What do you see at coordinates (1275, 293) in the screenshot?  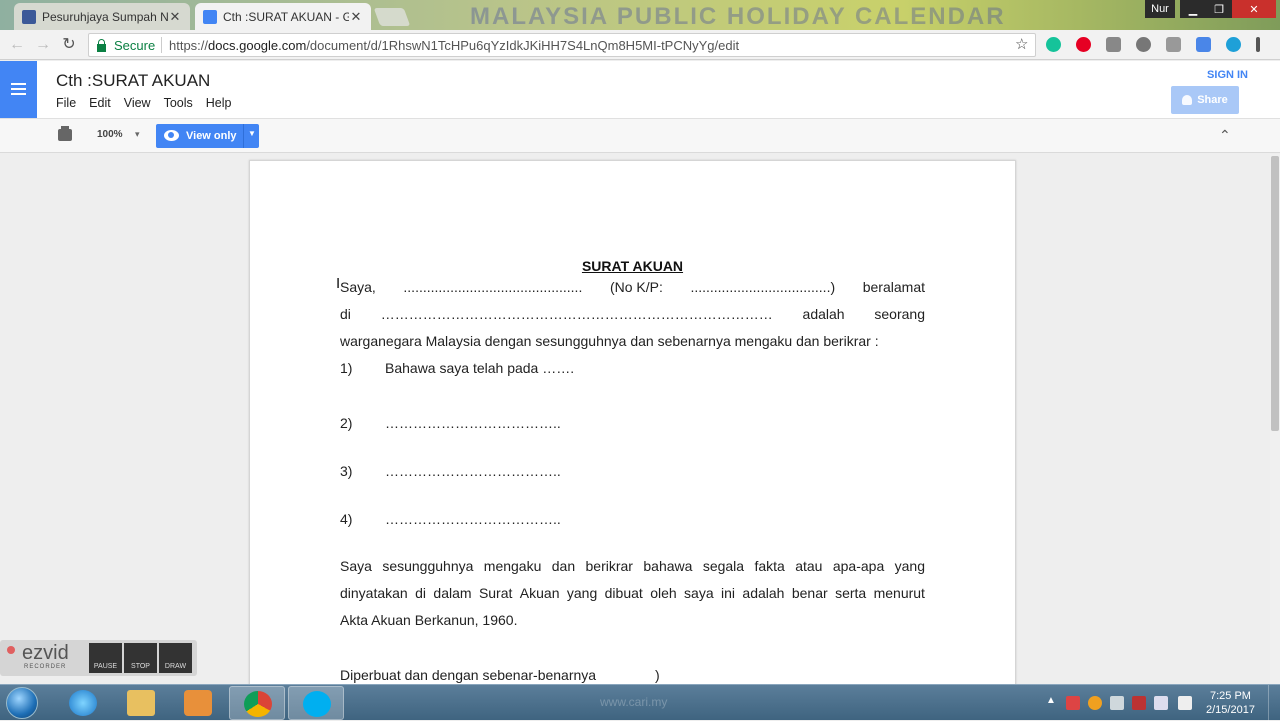 I see `scrollbar-thumb` at bounding box center [1275, 293].